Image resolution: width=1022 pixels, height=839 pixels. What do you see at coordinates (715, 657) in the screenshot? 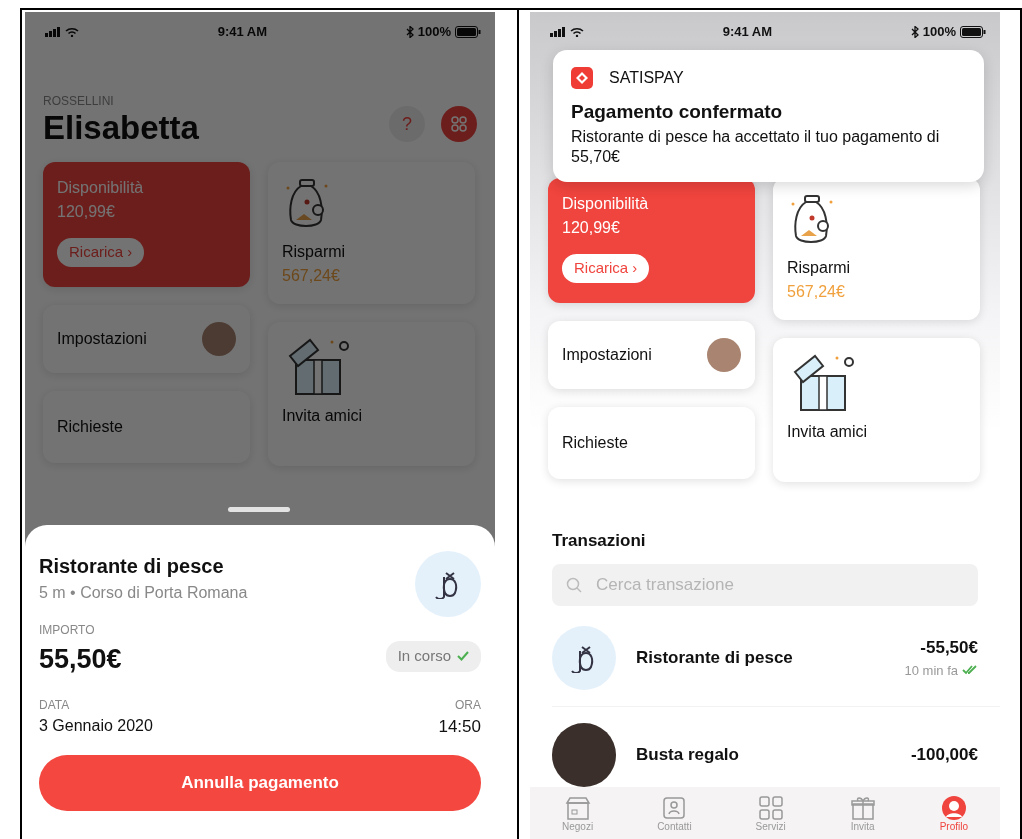
I see `transaction-name: Ristorante di pesce` at bounding box center [715, 657].